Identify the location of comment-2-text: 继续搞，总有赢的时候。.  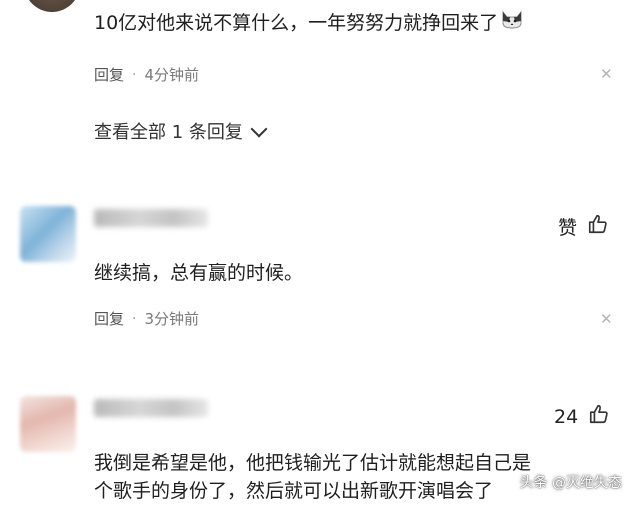
(199, 273).